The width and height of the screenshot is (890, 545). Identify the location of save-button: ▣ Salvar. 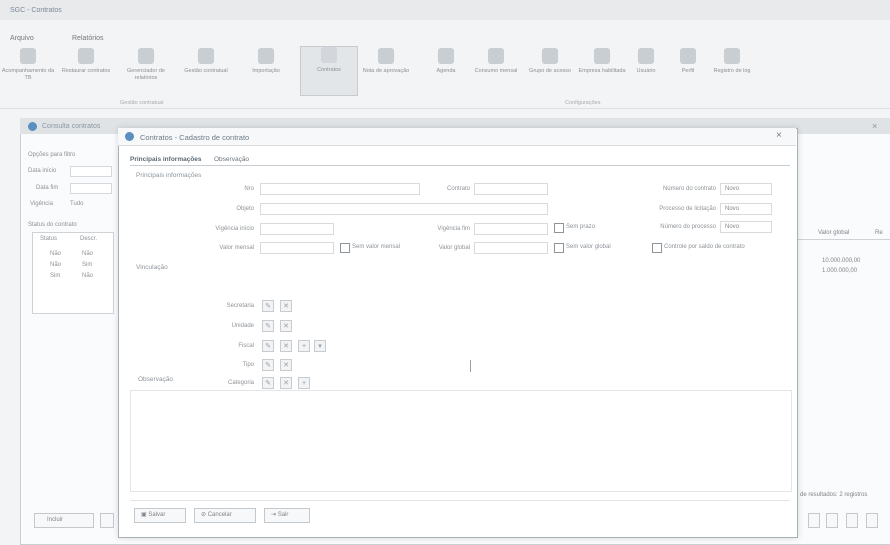
(160, 515).